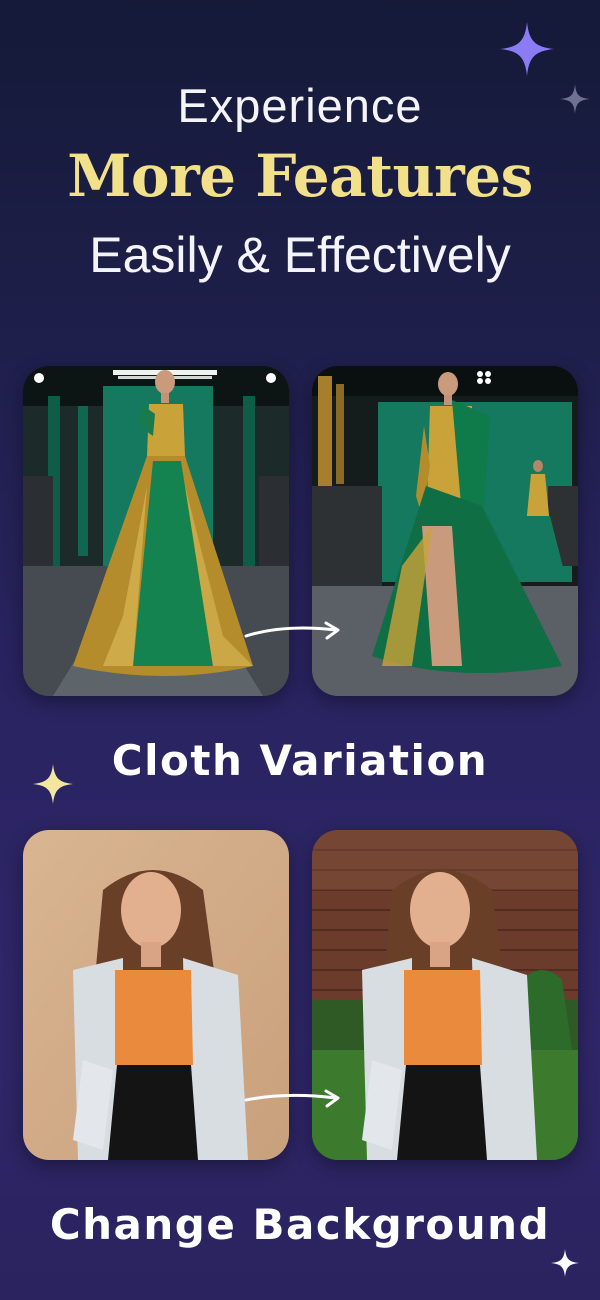 The height and width of the screenshot is (1300, 600). Describe the element at coordinates (300, 105) in the screenshot. I see `headline-experience: Experience` at that location.